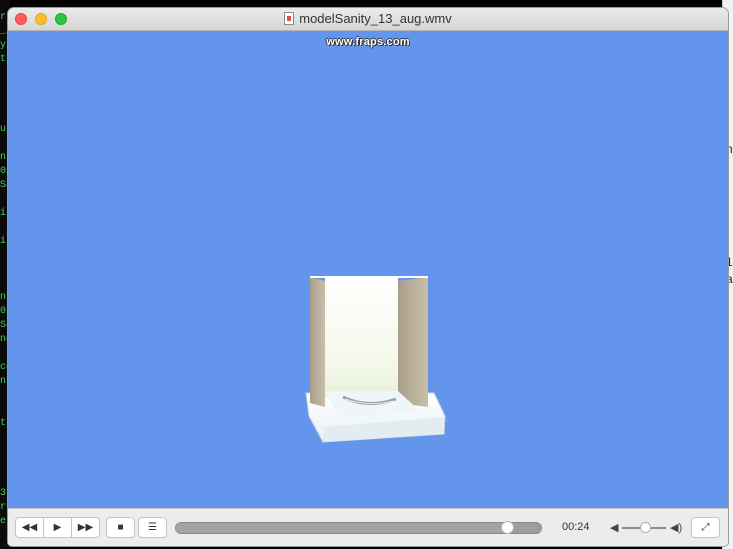 The height and width of the screenshot is (549, 733). What do you see at coordinates (508, 527) in the screenshot?
I see `seek-bar-handle` at bounding box center [508, 527].